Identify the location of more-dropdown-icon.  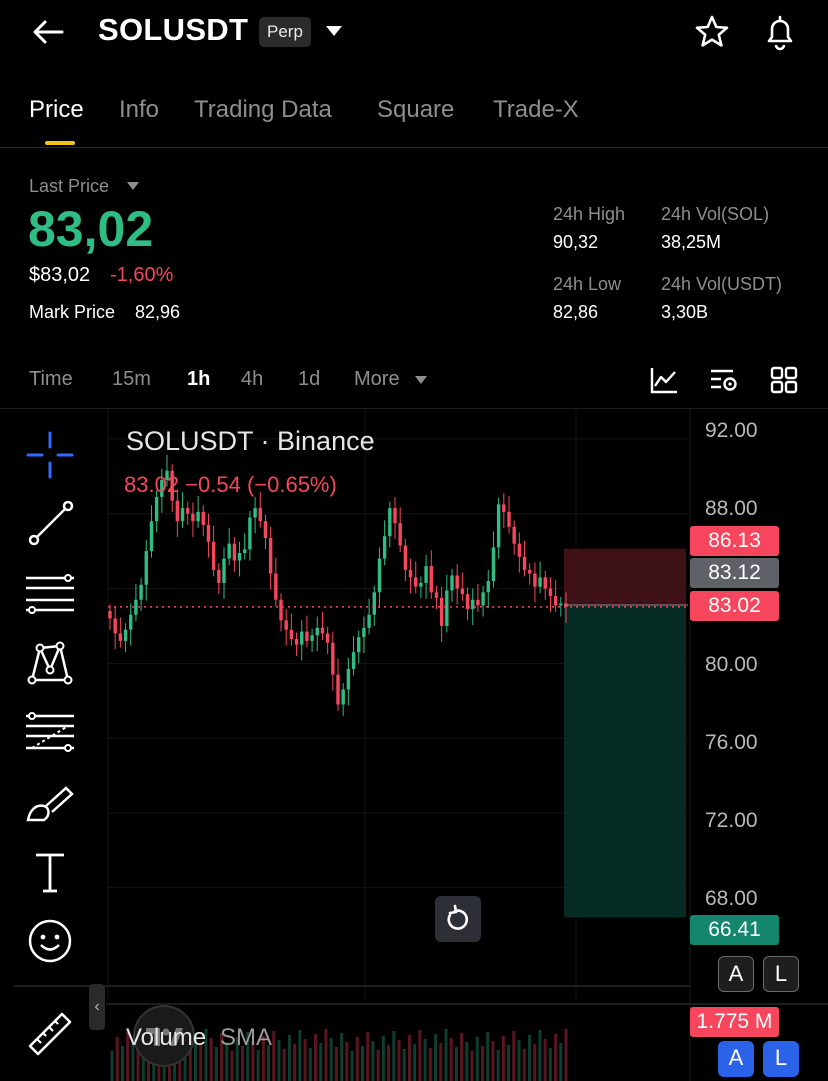
(421, 380).